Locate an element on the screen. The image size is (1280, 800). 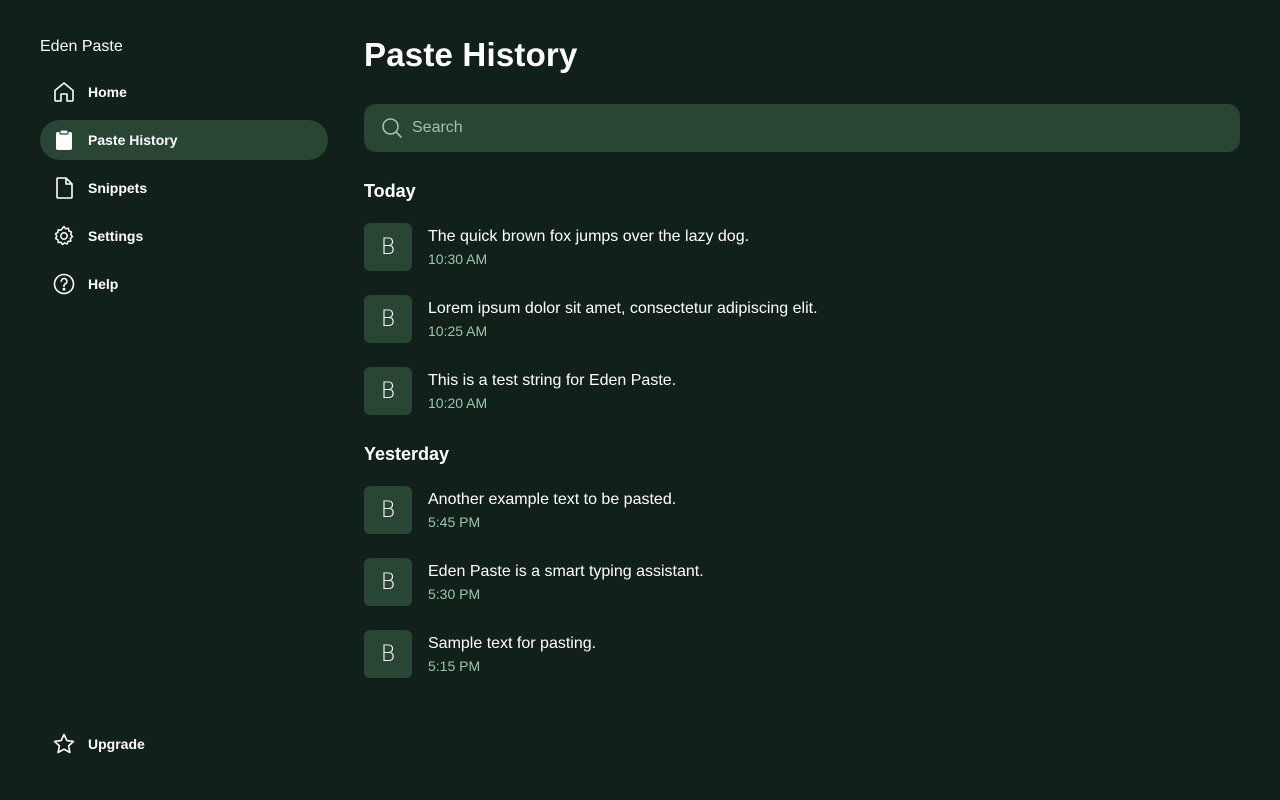
item-timestamp: 5:45 PM is located at coordinates (454, 521).